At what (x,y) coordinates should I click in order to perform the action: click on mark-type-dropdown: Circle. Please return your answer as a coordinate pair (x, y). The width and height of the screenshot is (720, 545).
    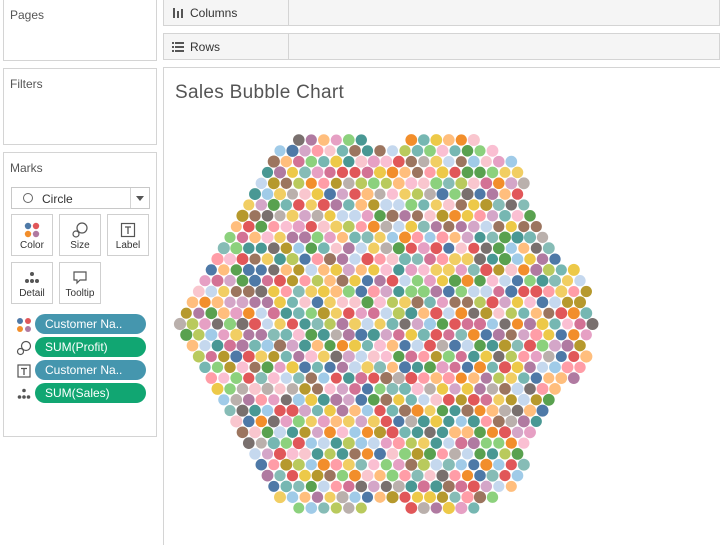
    Looking at the image, I should click on (80, 198).